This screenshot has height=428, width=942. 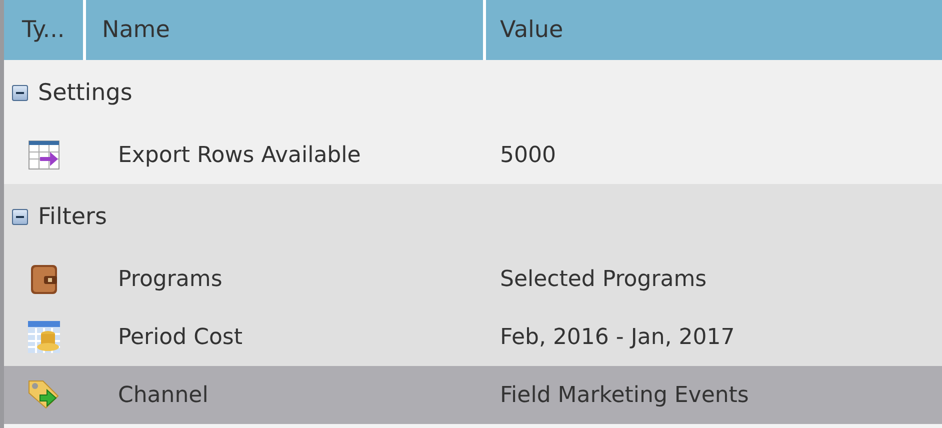 What do you see at coordinates (617, 337) in the screenshot?
I see `table-cell: Feb, 2016 - Jan, 2017` at bounding box center [617, 337].